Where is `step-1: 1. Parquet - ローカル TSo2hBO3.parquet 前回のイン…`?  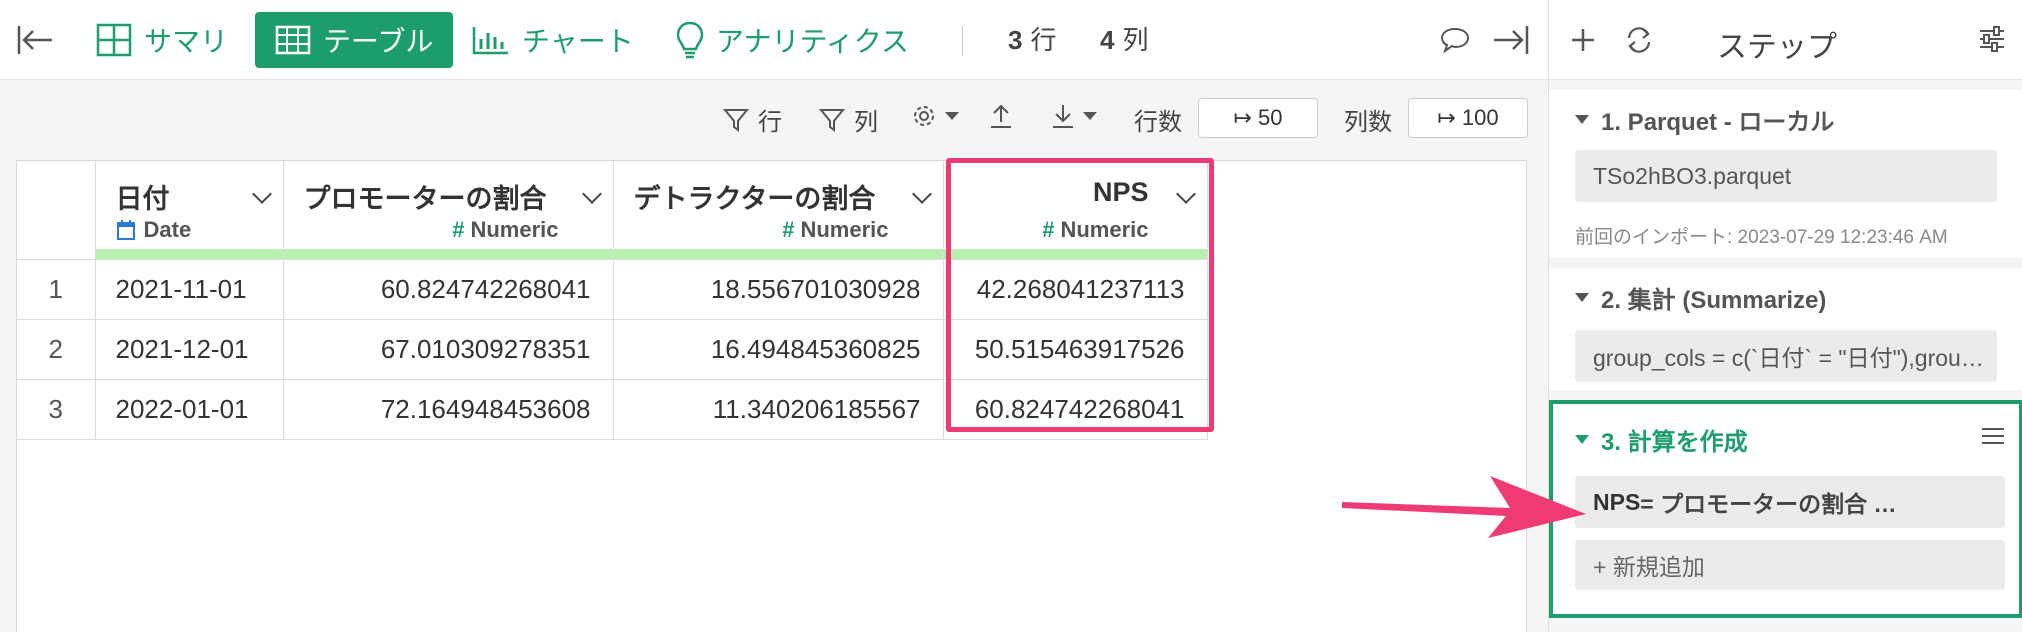
step-1: 1. Parquet - ローカル TSo2hBO3.parquet 前回のイン… is located at coordinates (1785, 174).